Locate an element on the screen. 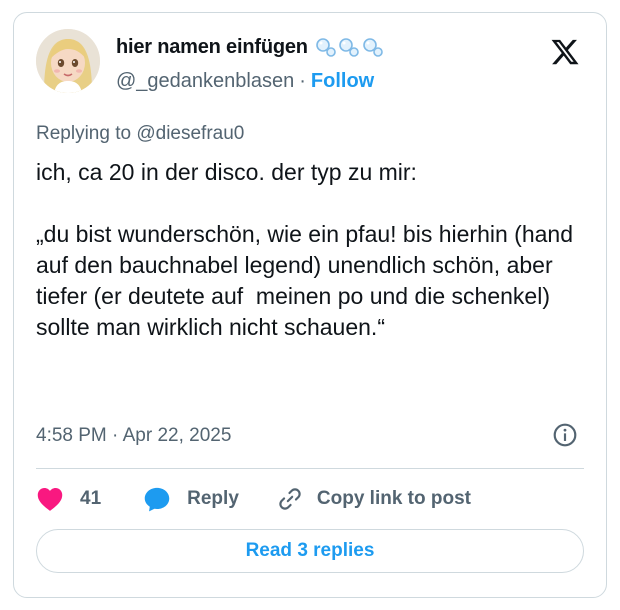 The width and height of the screenshot is (620, 610). replying-to: Replying to @diesefrau0 is located at coordinates (140, 134).